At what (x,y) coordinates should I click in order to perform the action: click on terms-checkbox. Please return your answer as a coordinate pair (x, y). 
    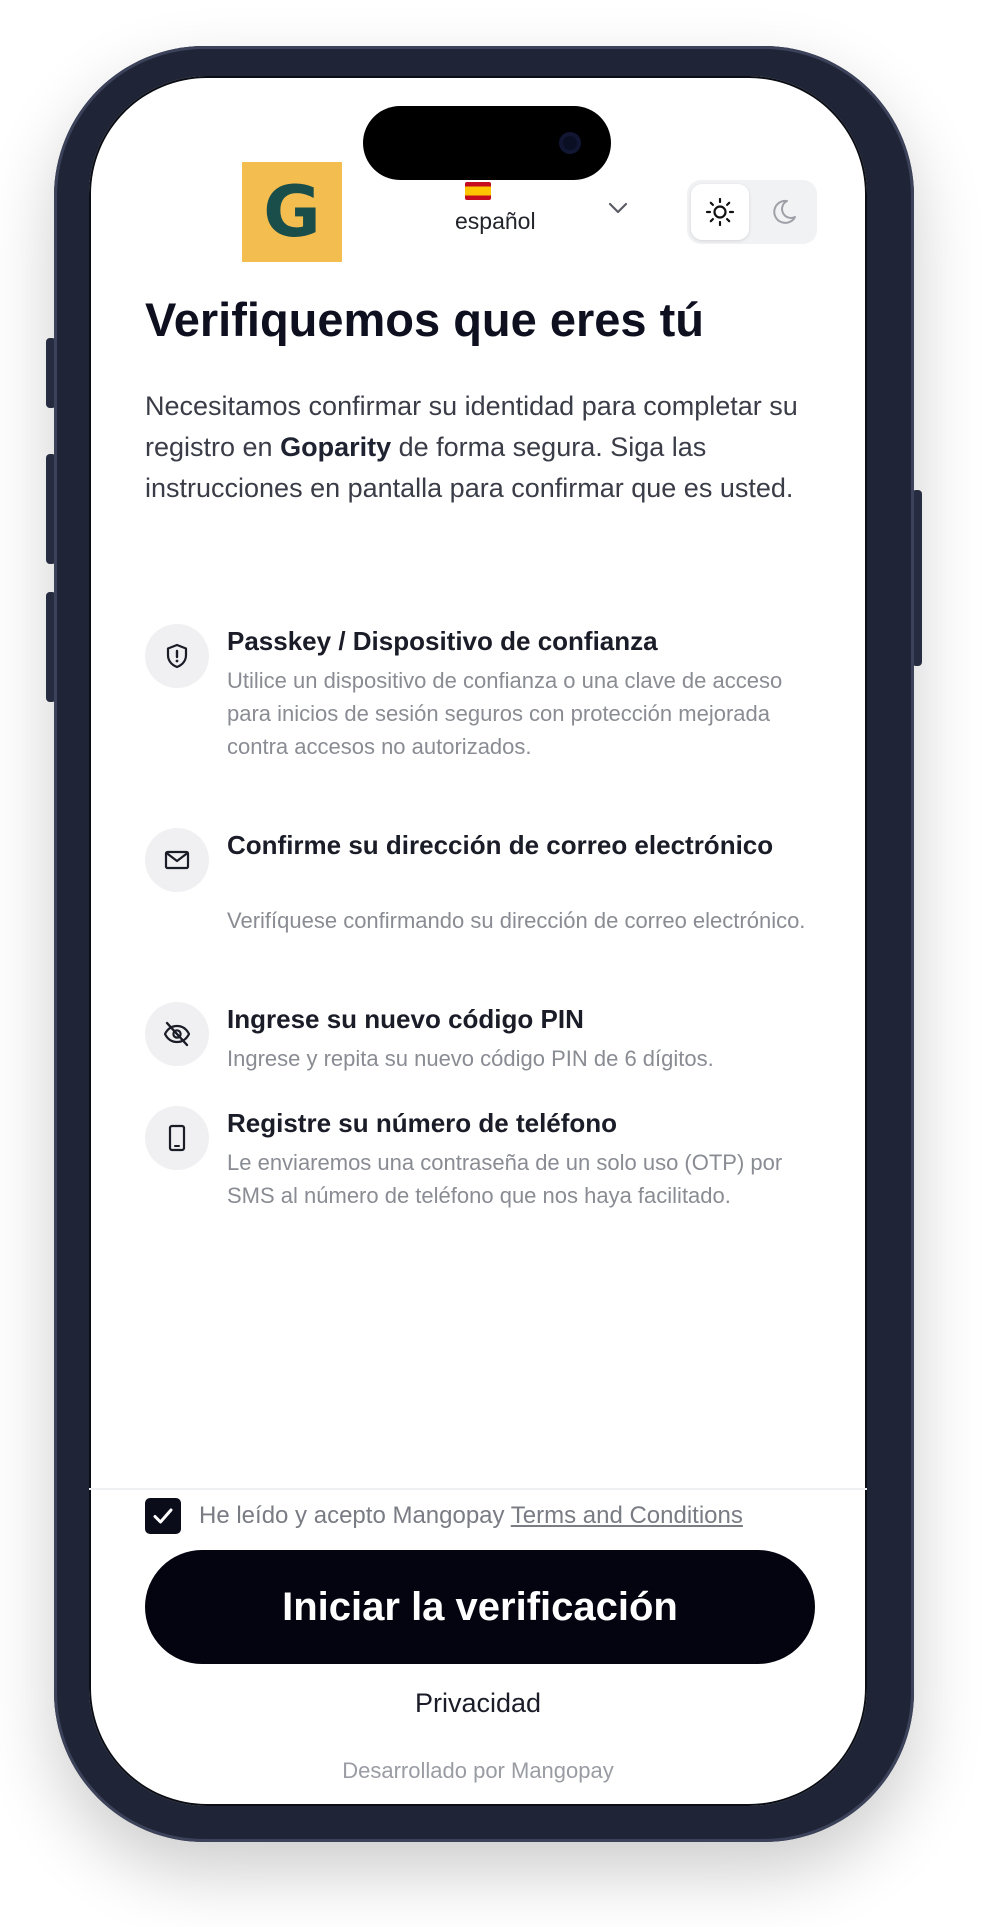
    Looking at the image, I should click on (163, 1516).